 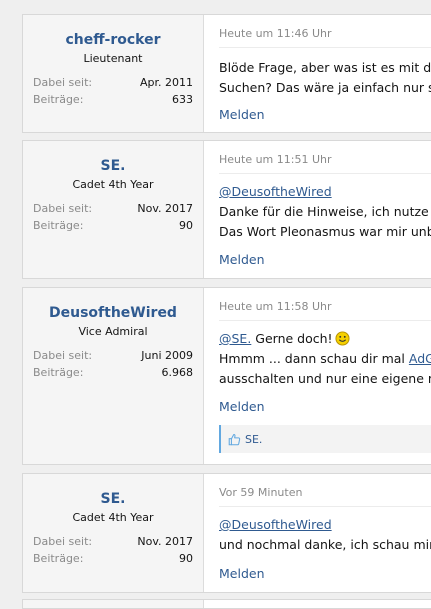 I want to click on post-5-edge, so click(x=226, y=604).